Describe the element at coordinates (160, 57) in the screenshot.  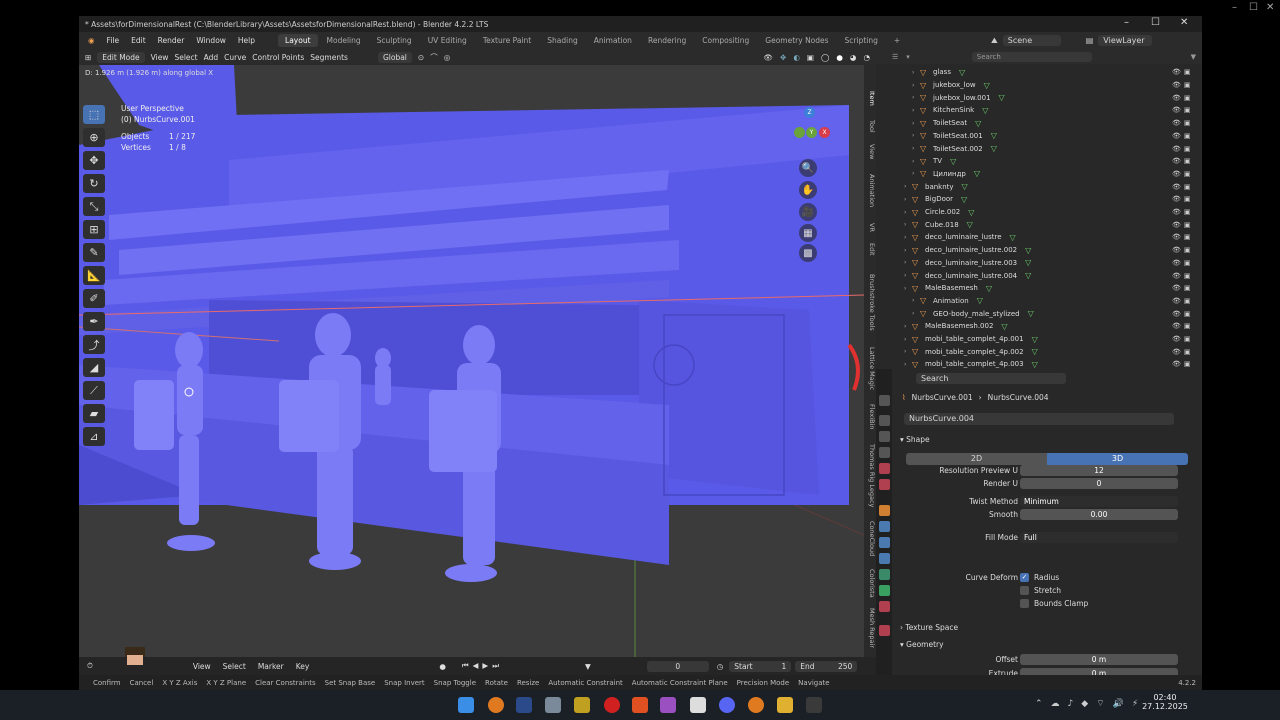
I see `viewport-menu-view: View` at that location.